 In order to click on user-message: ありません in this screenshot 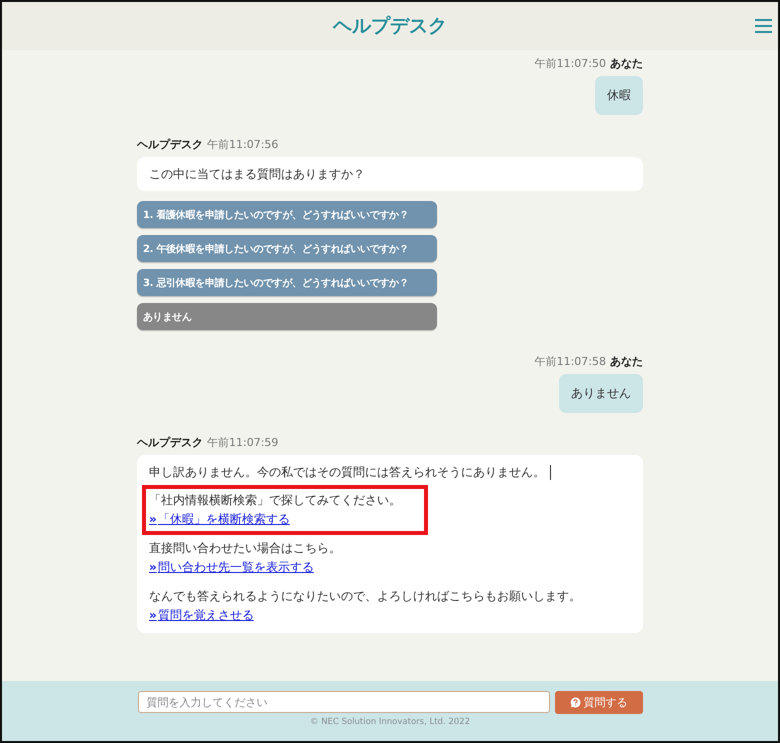, I will do `click(601, 393)`.